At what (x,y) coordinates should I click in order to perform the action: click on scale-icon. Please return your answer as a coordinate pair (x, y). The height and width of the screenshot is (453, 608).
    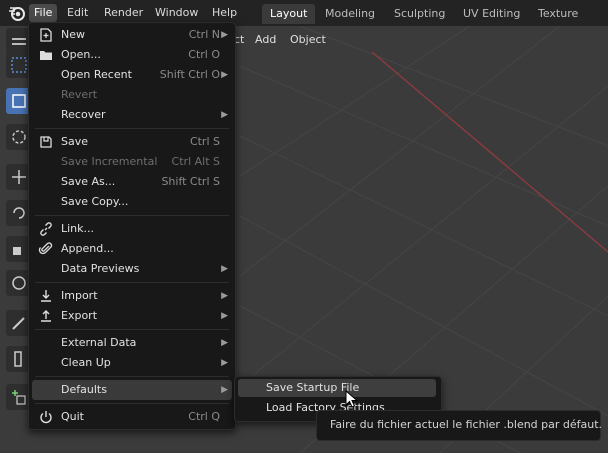
    Looking at the image, I should click on (17, 251).